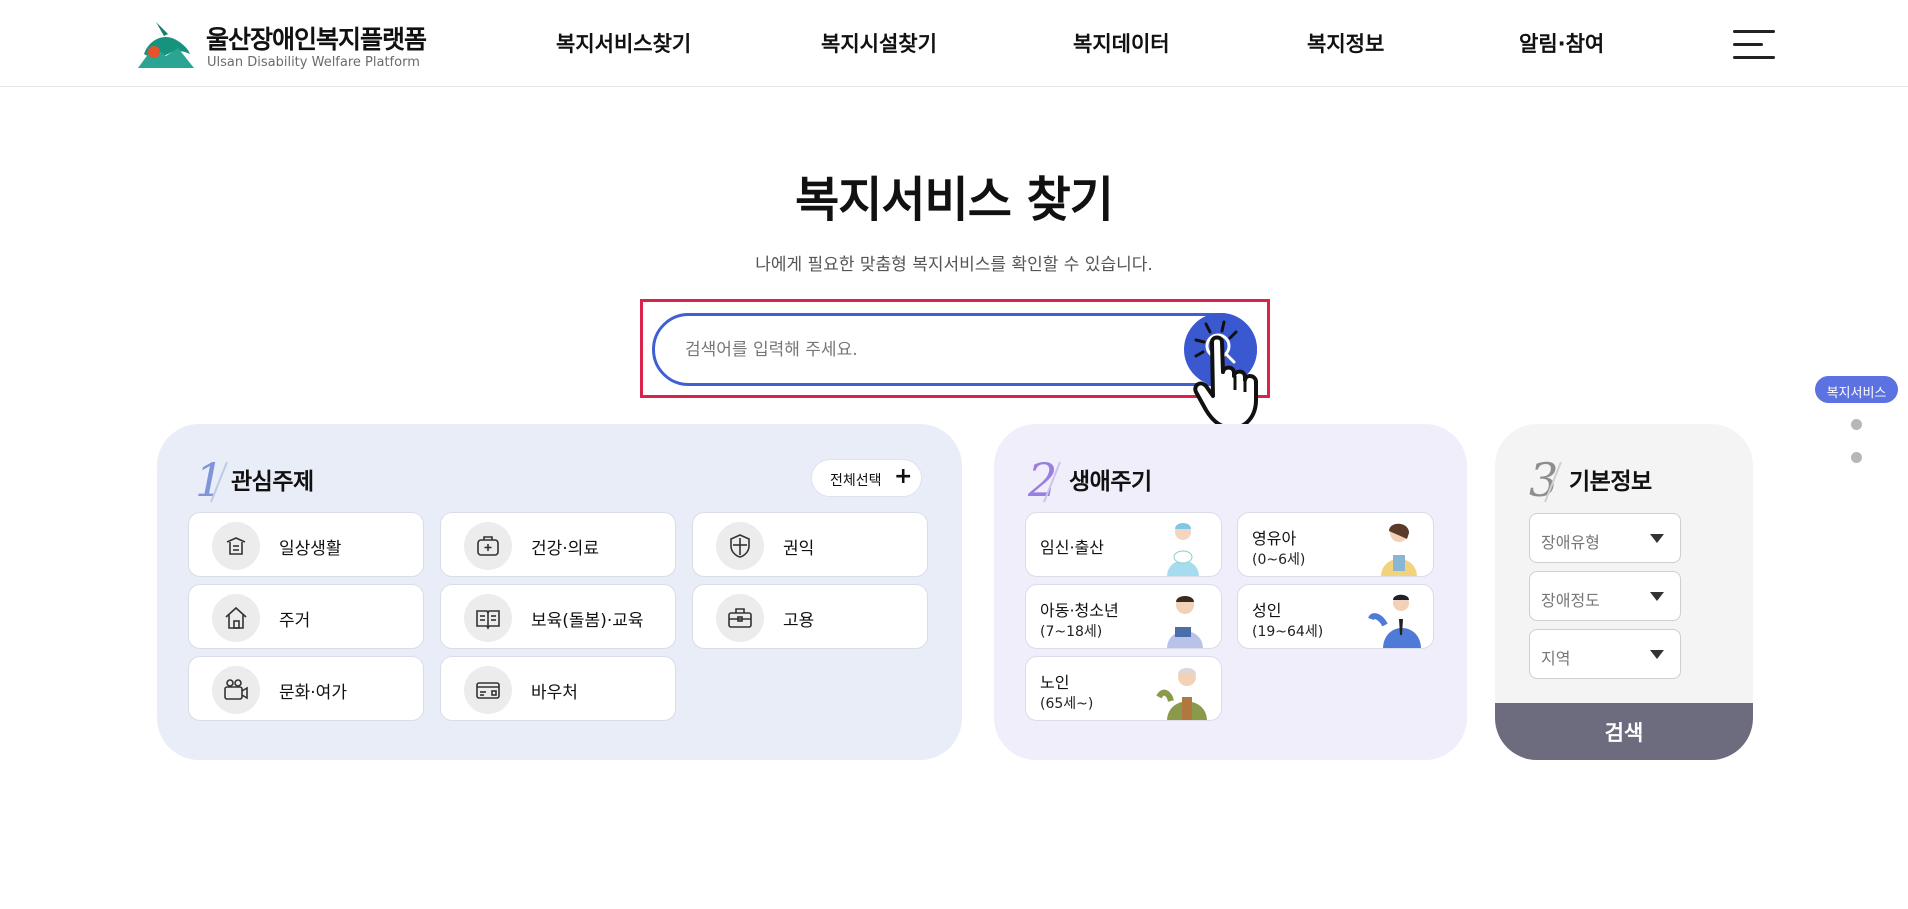  I want to click on select-all-label: 전체선택, so click(856, 481).